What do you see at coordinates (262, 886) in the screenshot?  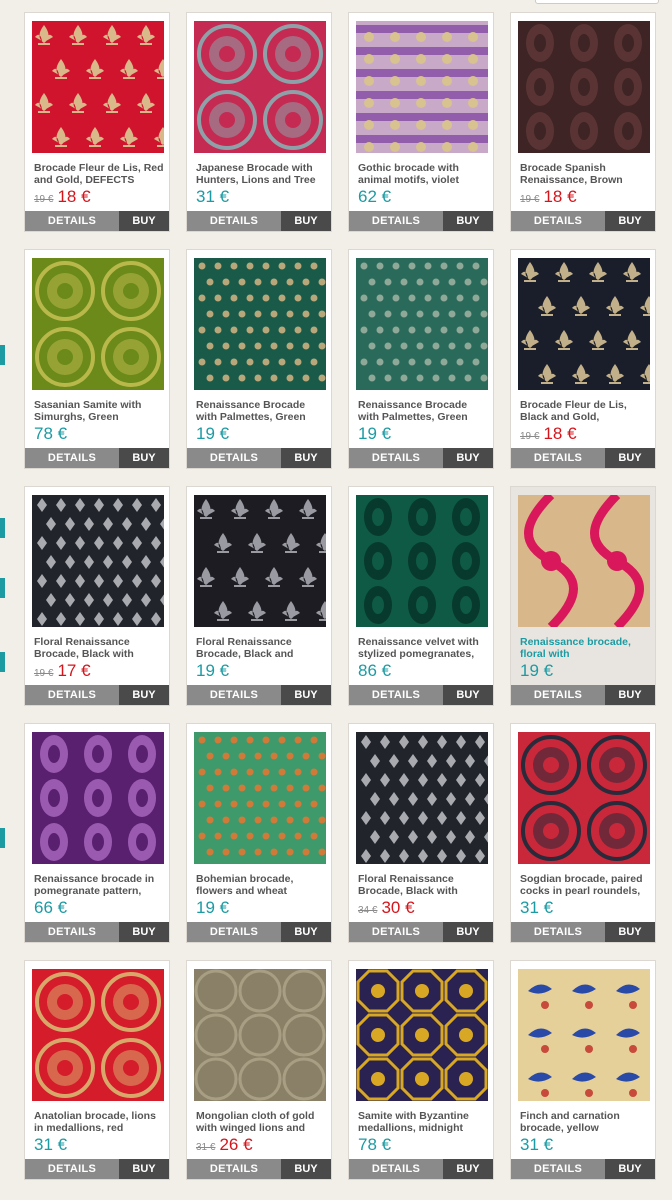 I see `product-name: Bohemian brocade, flowers and wheat` at bounding box center [262, 886].